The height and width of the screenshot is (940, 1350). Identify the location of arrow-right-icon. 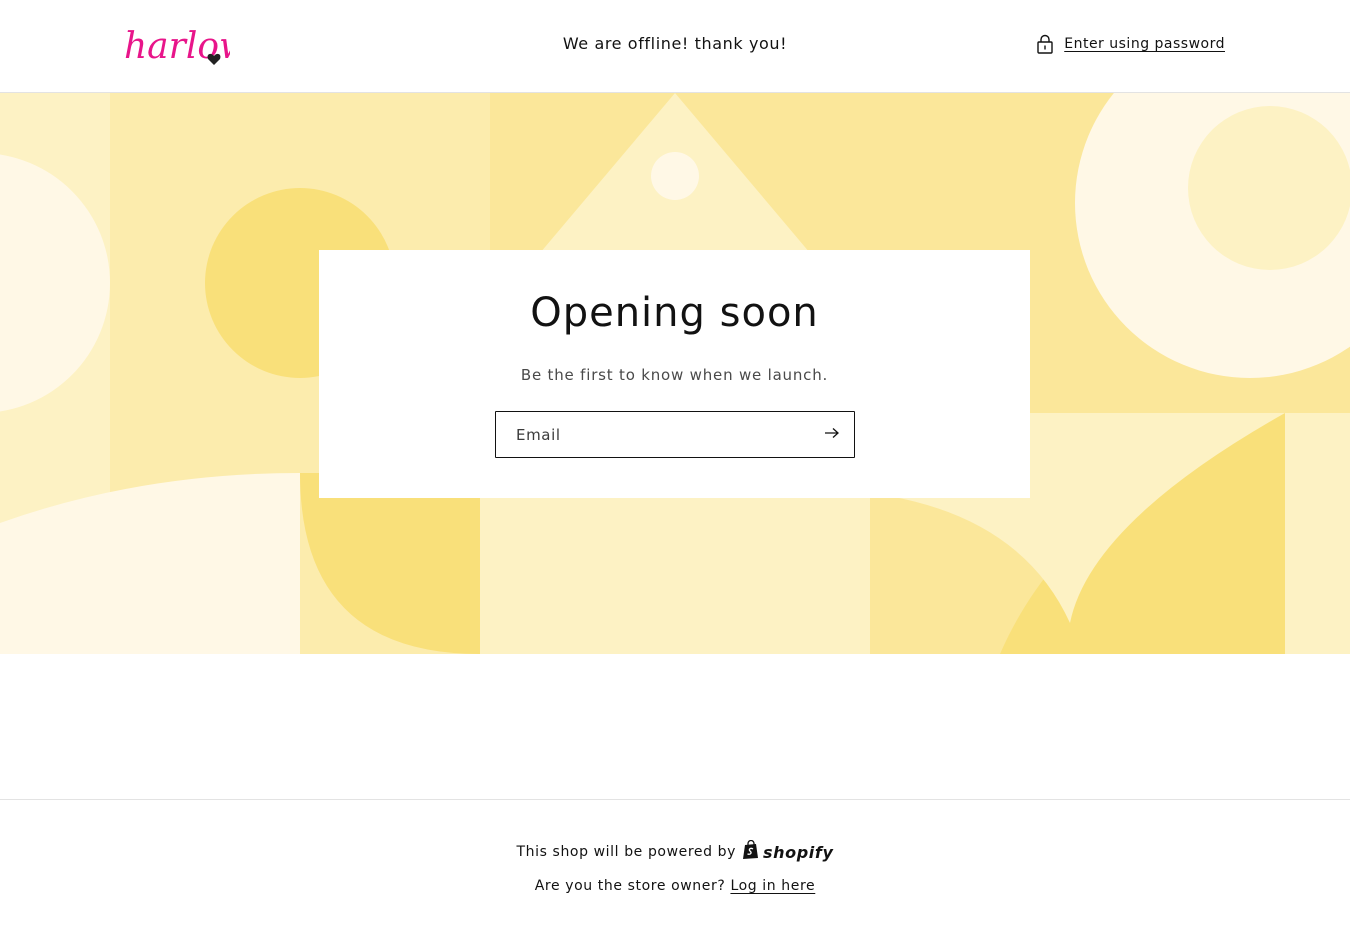
(832, 434).